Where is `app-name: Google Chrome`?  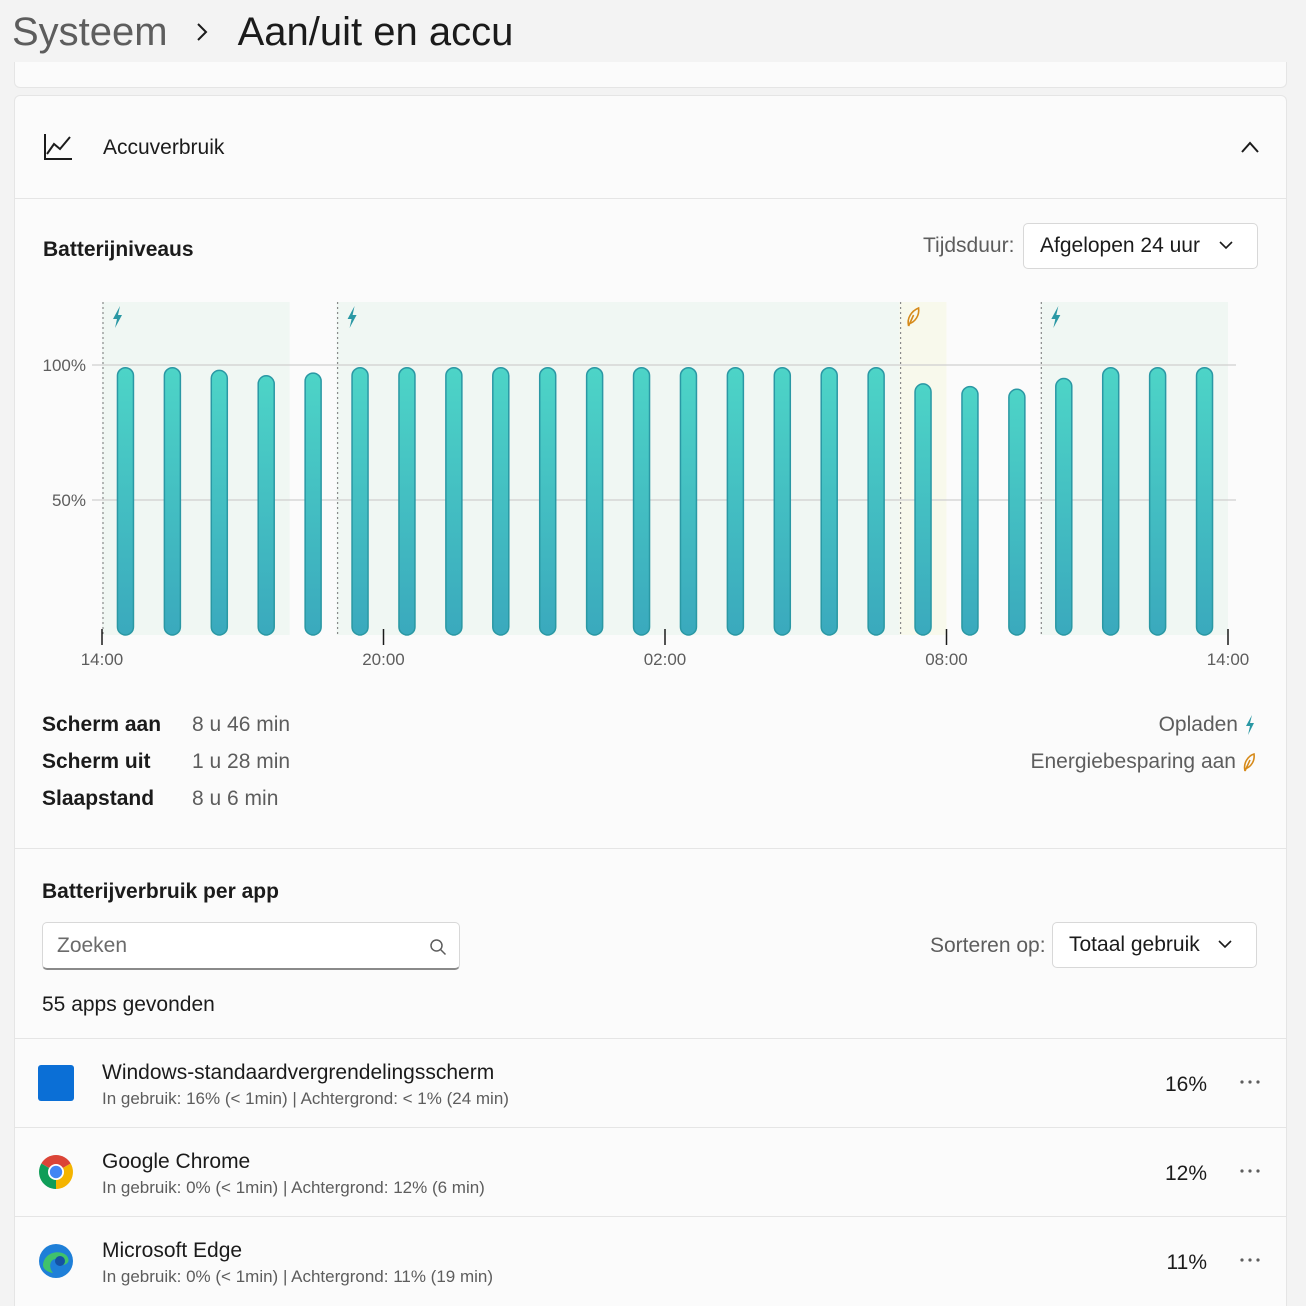 app-name: Google Chrome is located at coordinates (176, 1161).